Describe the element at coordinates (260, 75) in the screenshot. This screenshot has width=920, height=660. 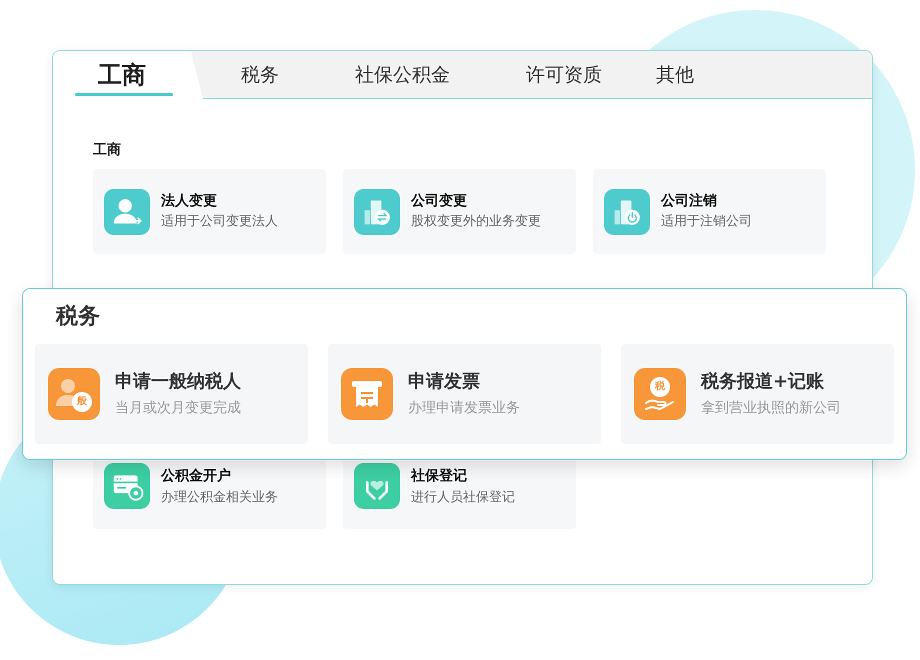
I see `tab: 税务` at that location.